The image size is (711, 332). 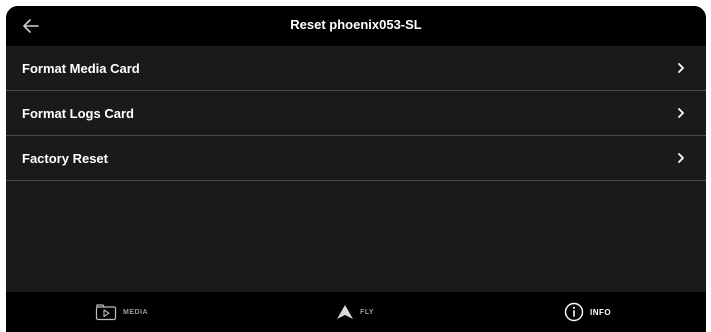 What do you see at coordinates (356, 158) in the screenshot?
I see `factory-reset-item: Factory Reset` at bounding box center [356, 158].